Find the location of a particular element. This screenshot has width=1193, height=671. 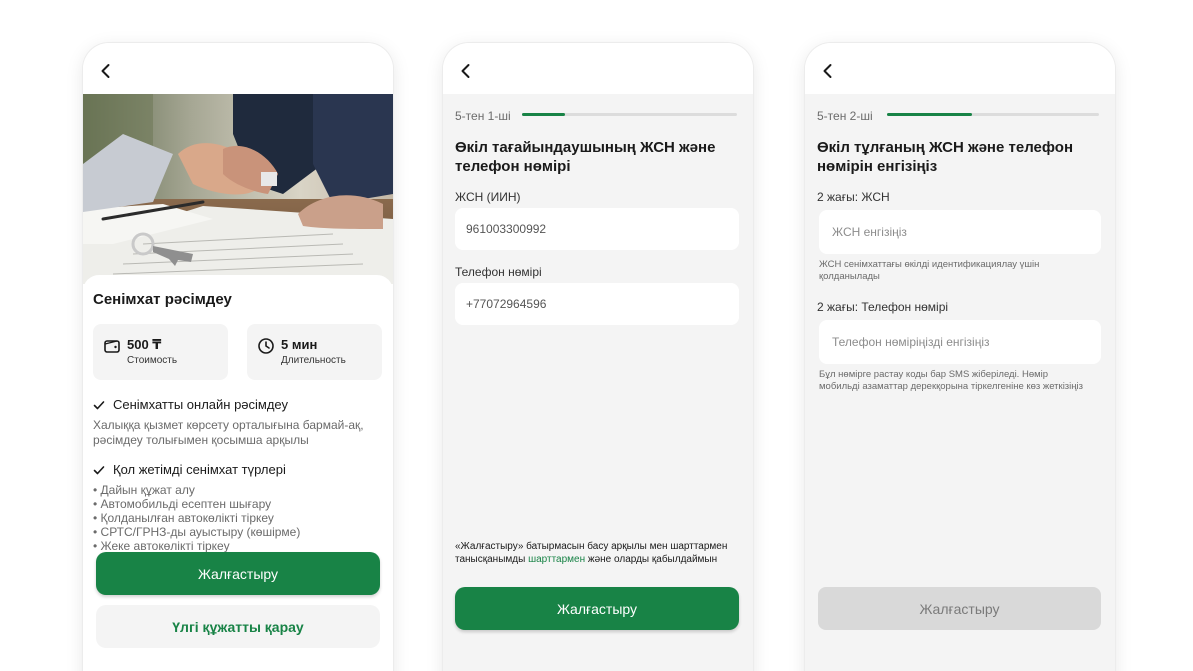

duration-label: Длительность is located at coordinates (313, 360).